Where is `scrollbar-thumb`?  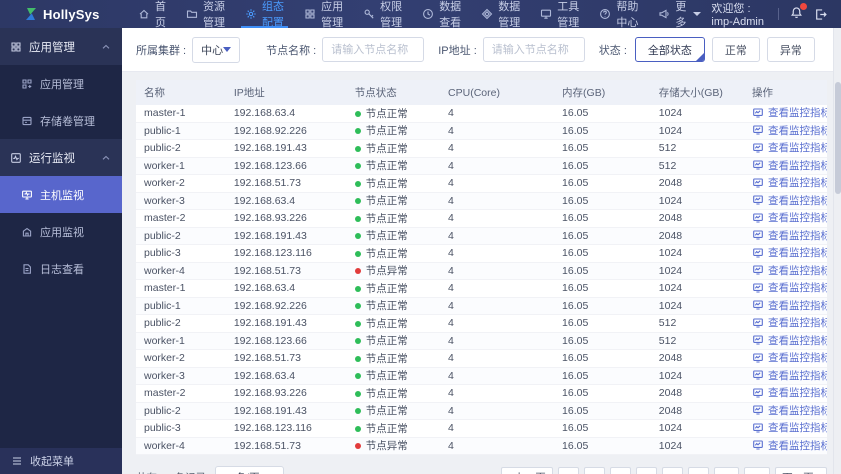
scrollbar-thumb is located at coordinates (838, 138).